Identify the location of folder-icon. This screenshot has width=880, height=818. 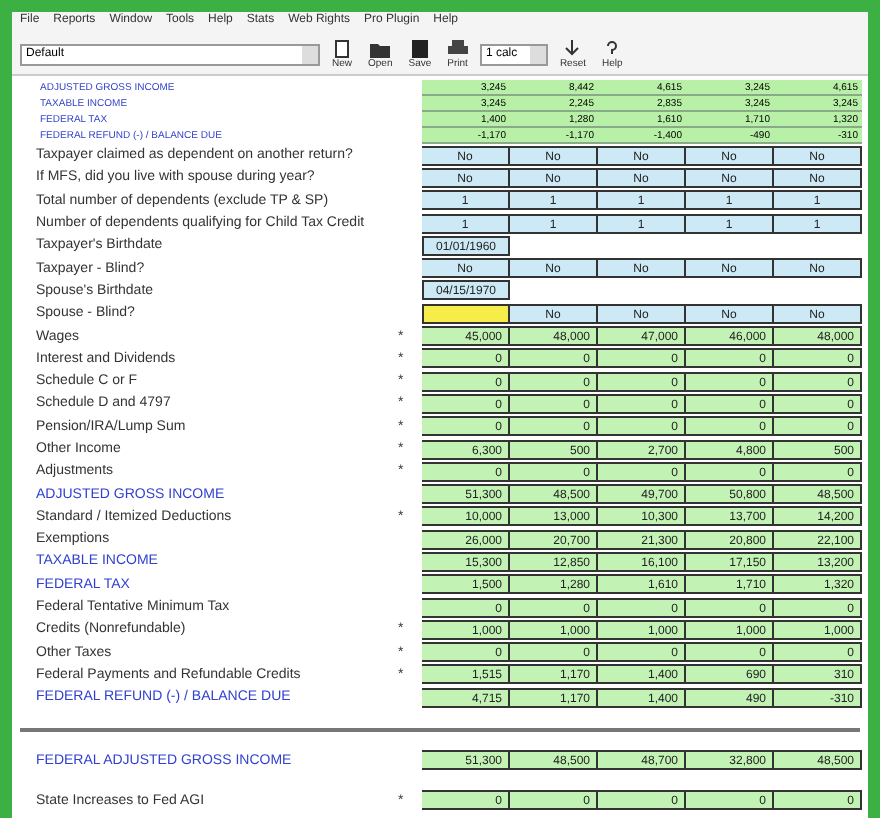
(380, 48).